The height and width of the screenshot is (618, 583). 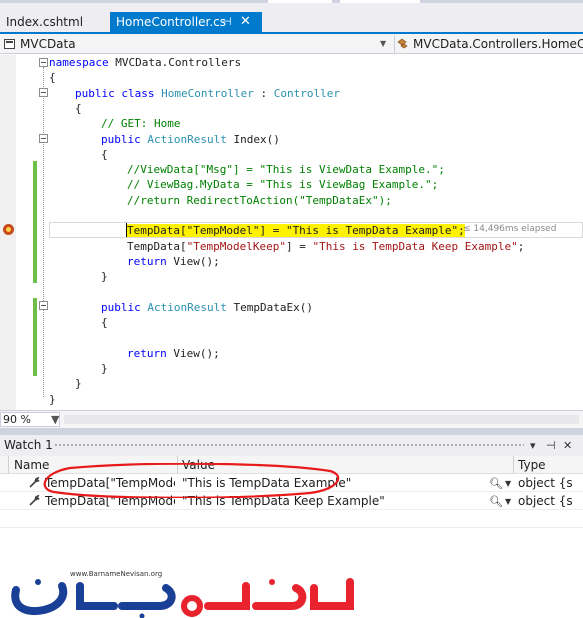 What do you see at coordinates (321, 419) in the screenshot?
I see `horizontal-scrollbar` at bounding box center [321, 419].